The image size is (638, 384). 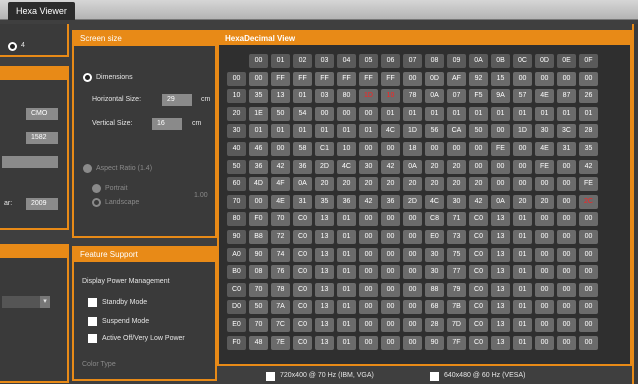 What do you see at coordinates (434, 307) in the screenshot?
I see `hex-cell: 68` at bounding box center [434, 307].